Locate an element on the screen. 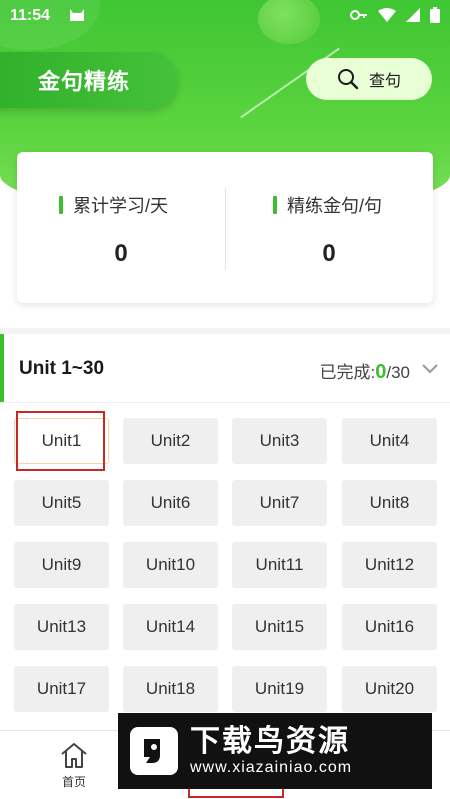 The width and height of the screenshot is (450, 799). unit-button: Unit20 is located at coordinates (389, 689).